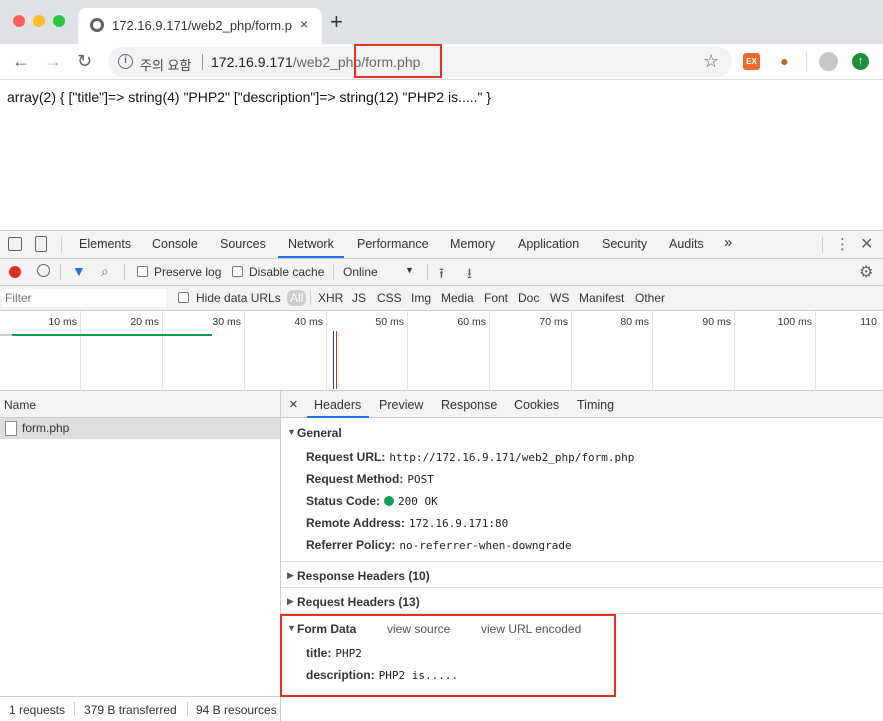 This screenshot has height=721, width=883. Describe the element at coordinates (472, 244) in the screenshot. I see `tab-memory: Memory` at that location.